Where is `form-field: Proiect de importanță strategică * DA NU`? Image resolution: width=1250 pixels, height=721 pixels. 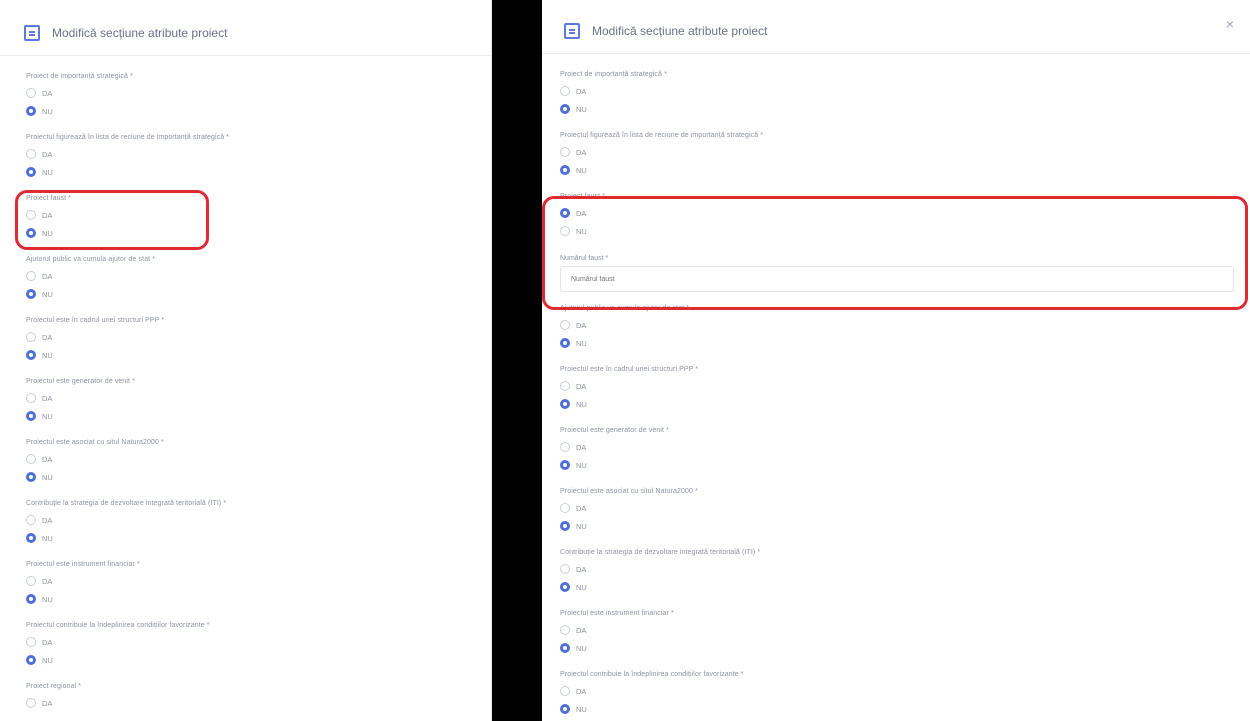 form-field: Proiect de importanță strategică * DA NU is located at coordinates (897, 98).